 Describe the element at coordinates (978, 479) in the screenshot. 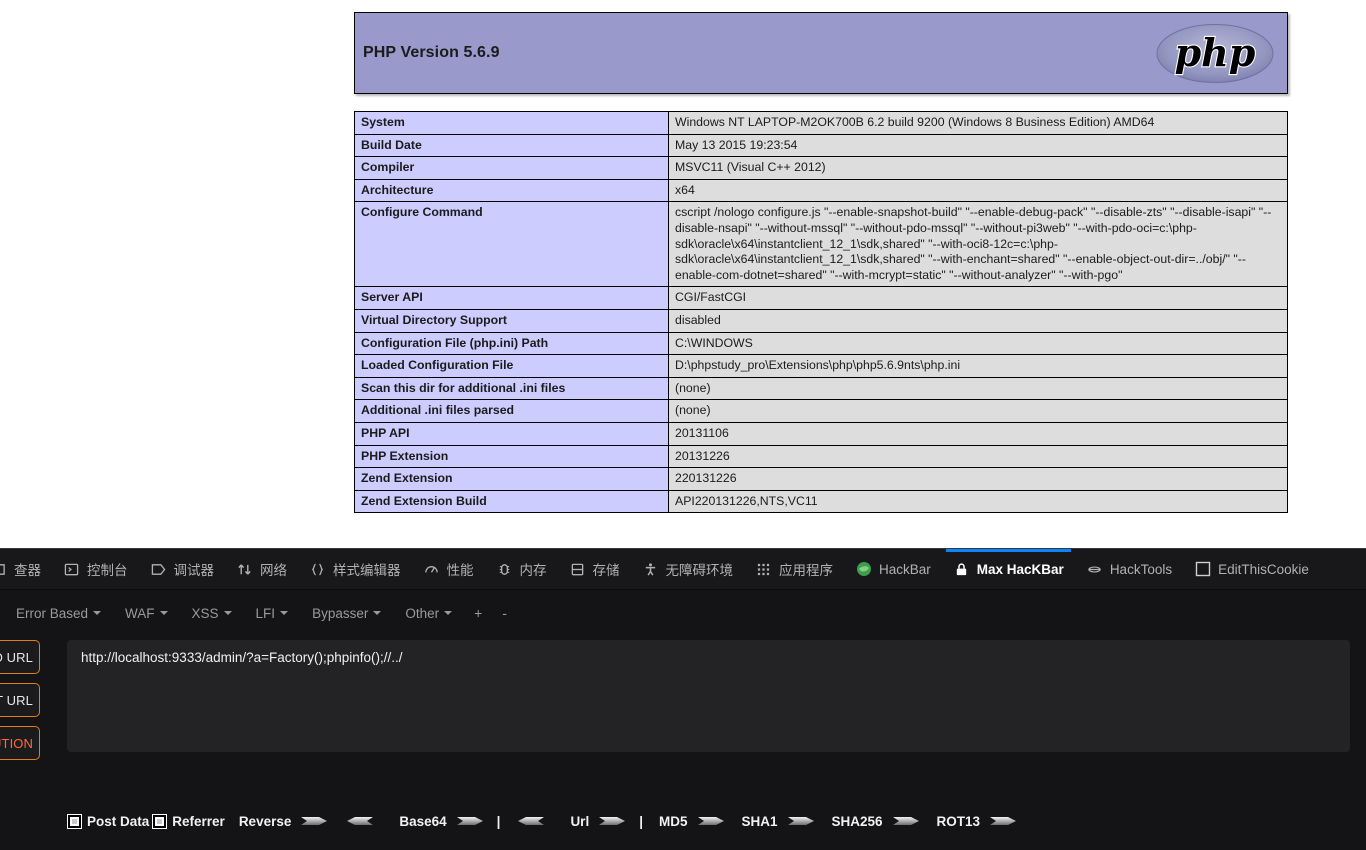

I see `row-value: 220131226` at that location.